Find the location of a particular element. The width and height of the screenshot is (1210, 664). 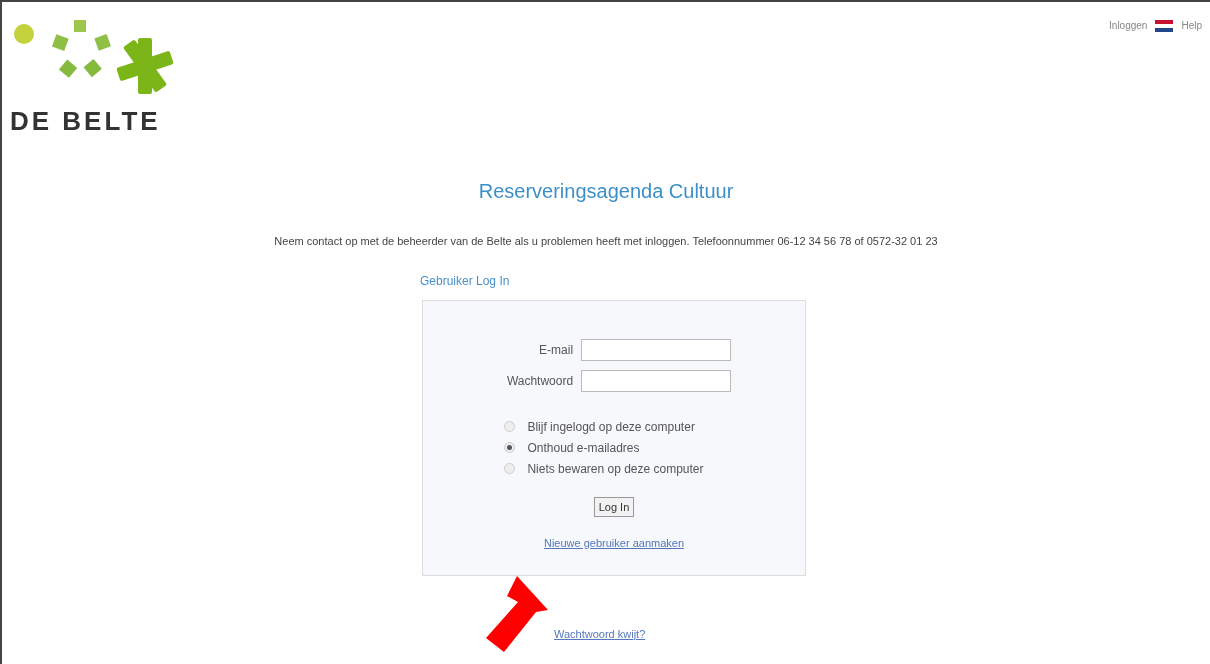

forgot-password-link: Wachtwoord kwijt? is located at coordinates (600, 633).